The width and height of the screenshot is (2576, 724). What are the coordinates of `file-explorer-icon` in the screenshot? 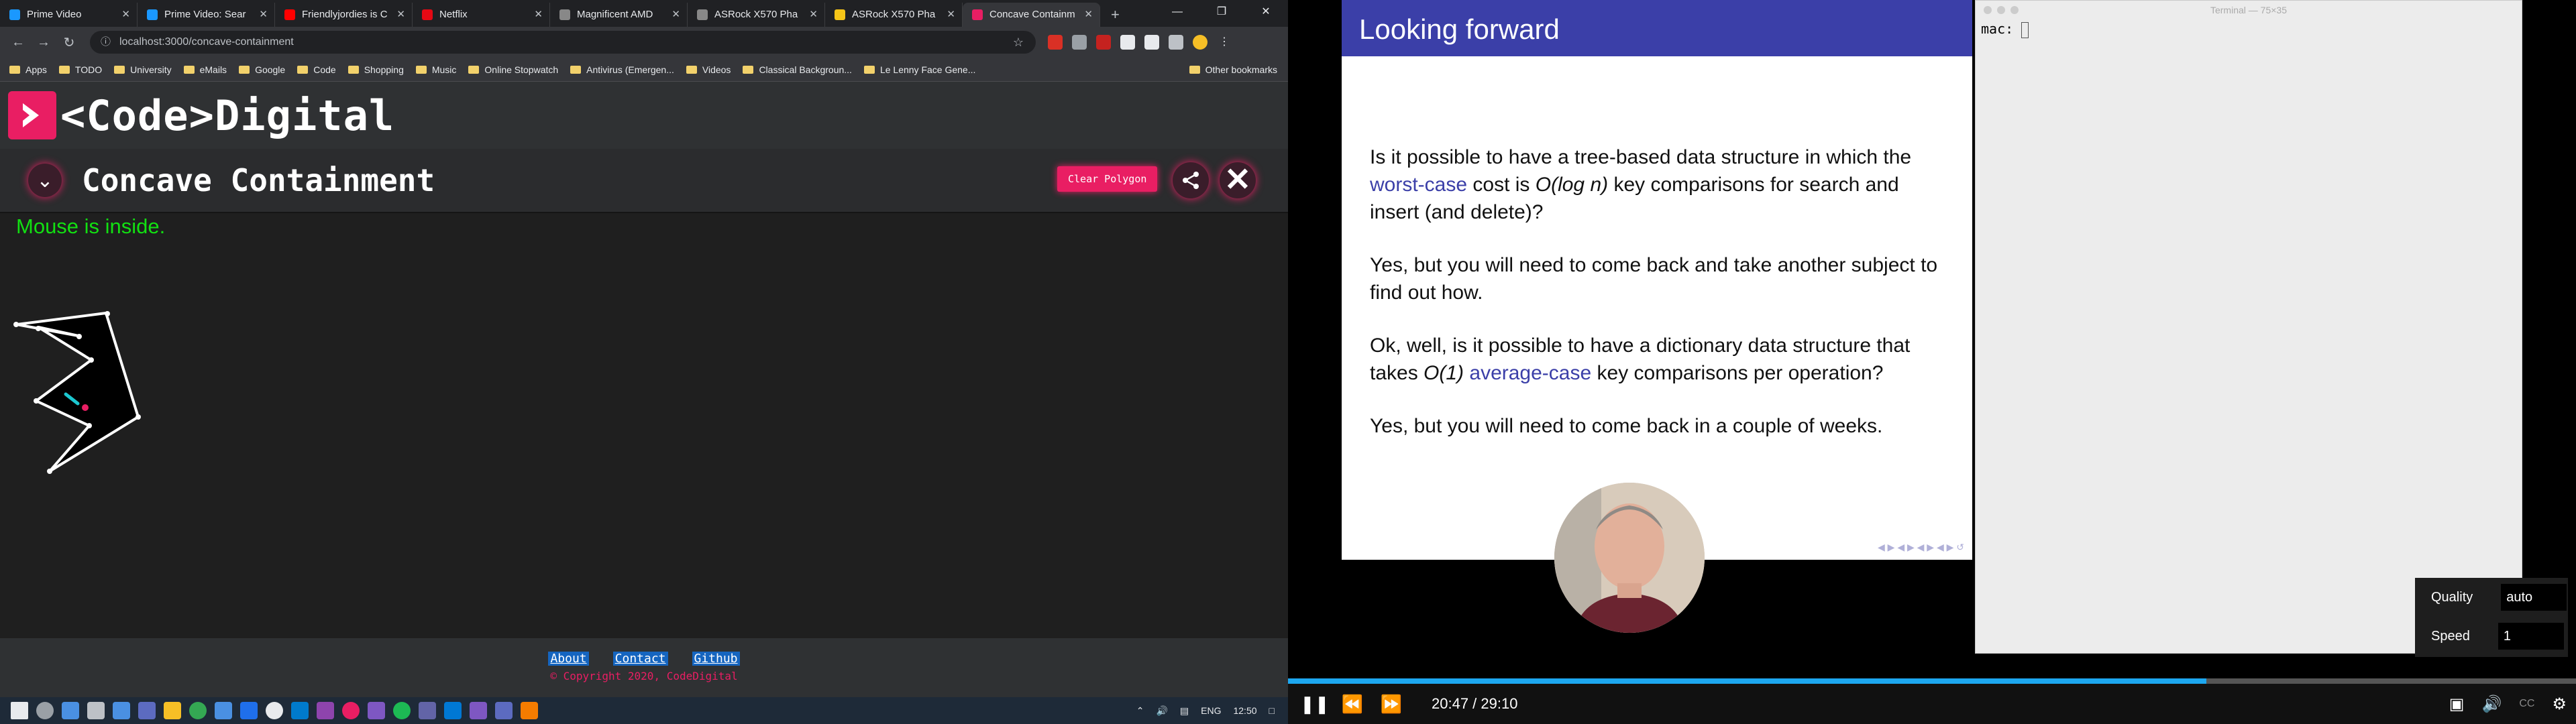 It's located at (172, 710).